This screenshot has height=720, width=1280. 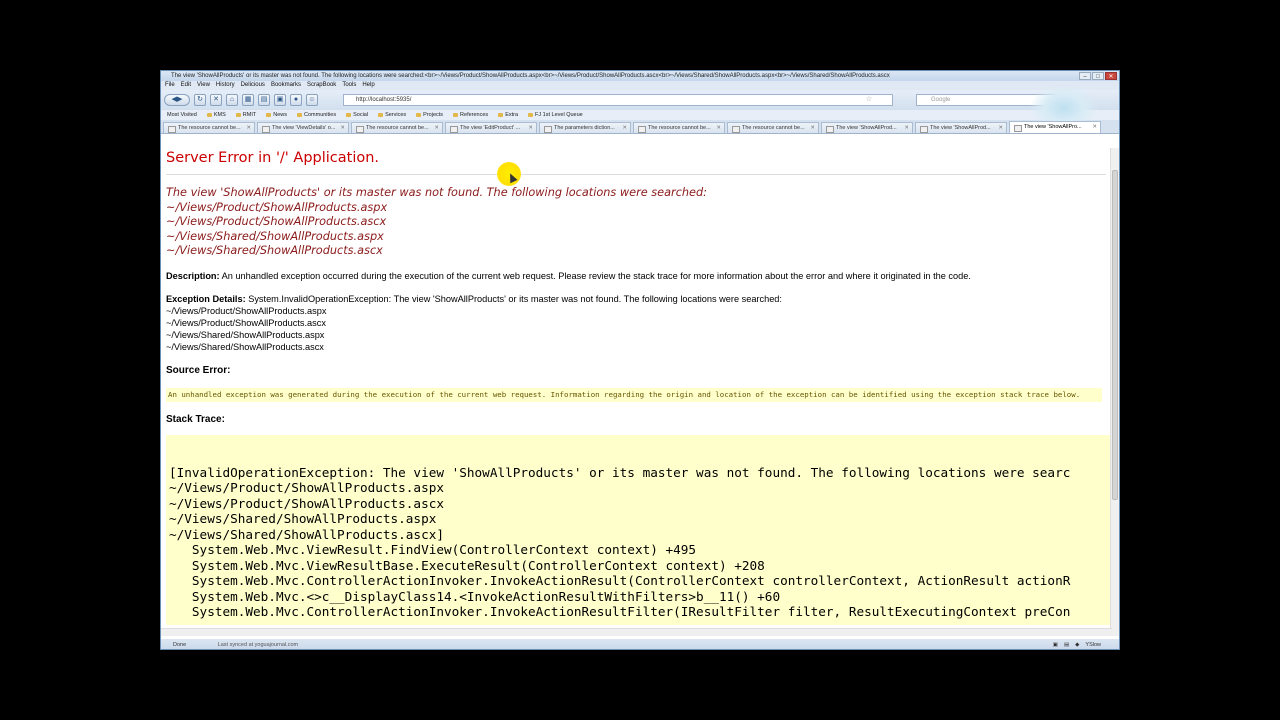 What do you see at coordinates (306, 488) in the screenshot?
I see `stack-trace-line: ~/Views/Product/ShowAllProducts.aspx` at bounding box center [306, 488].